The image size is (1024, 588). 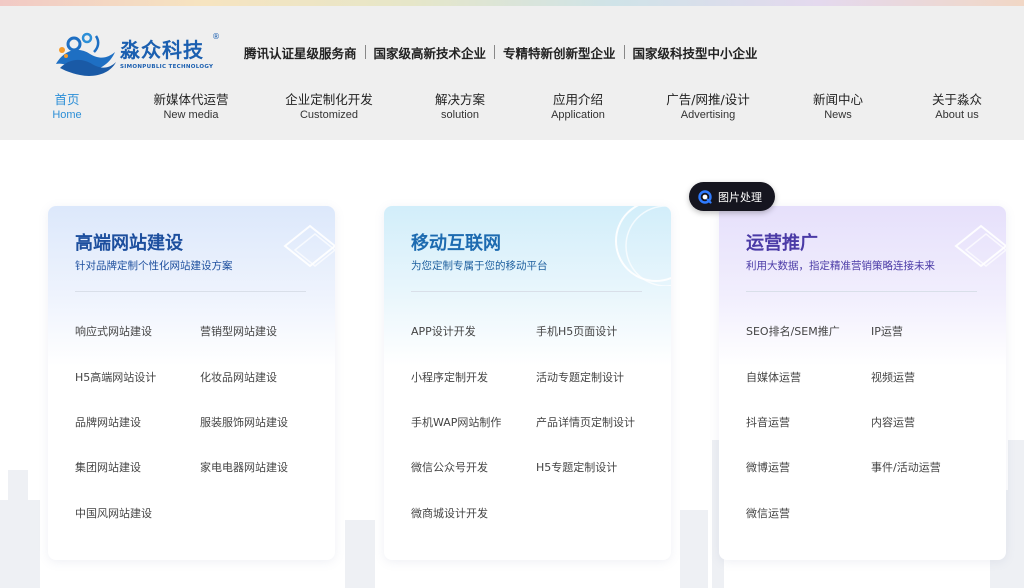 I want to click on card-subtitle: 针对品牌定制个性化网站建设方案, so click(x=154, y=266).